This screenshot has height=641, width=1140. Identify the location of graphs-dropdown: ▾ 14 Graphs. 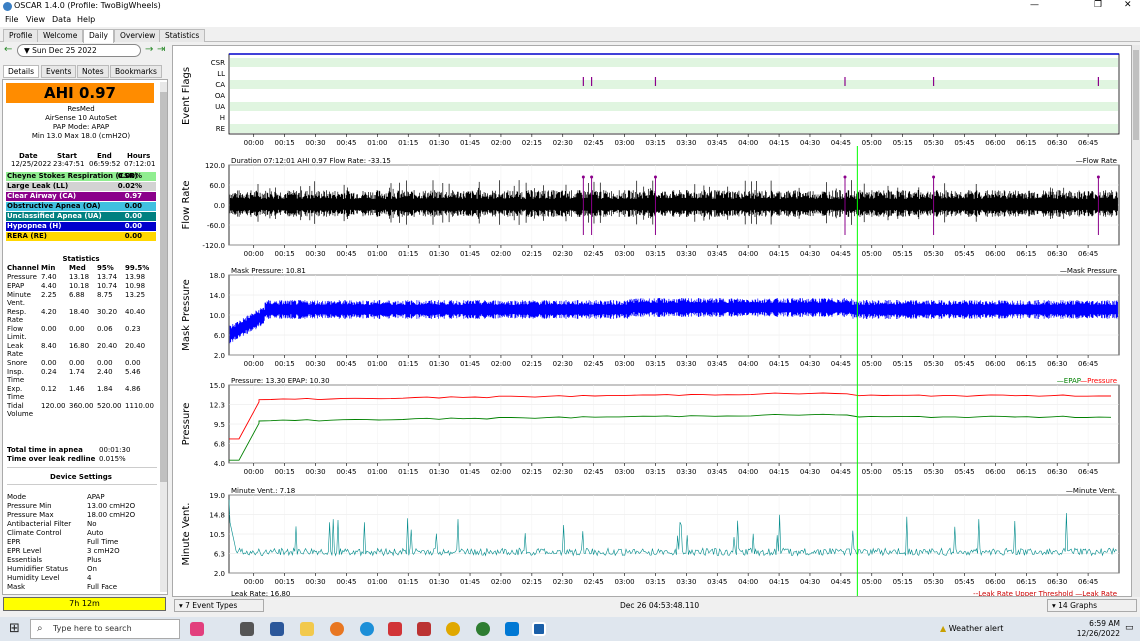
(1092, 605).